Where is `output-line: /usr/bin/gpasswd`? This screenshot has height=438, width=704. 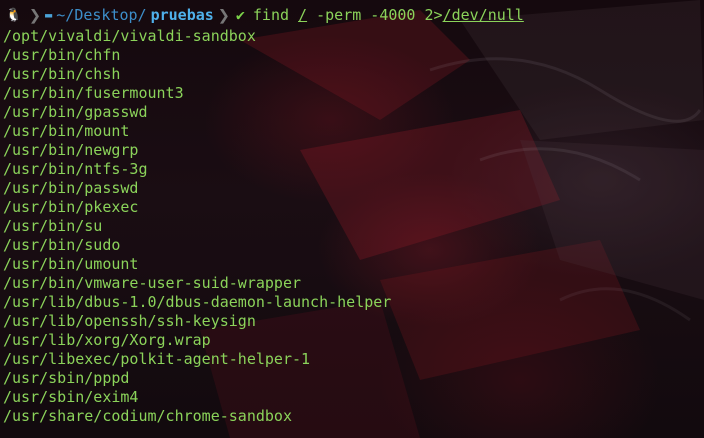
output-line: /usr/bin/gpasswd is located at coordinates (75, 112).